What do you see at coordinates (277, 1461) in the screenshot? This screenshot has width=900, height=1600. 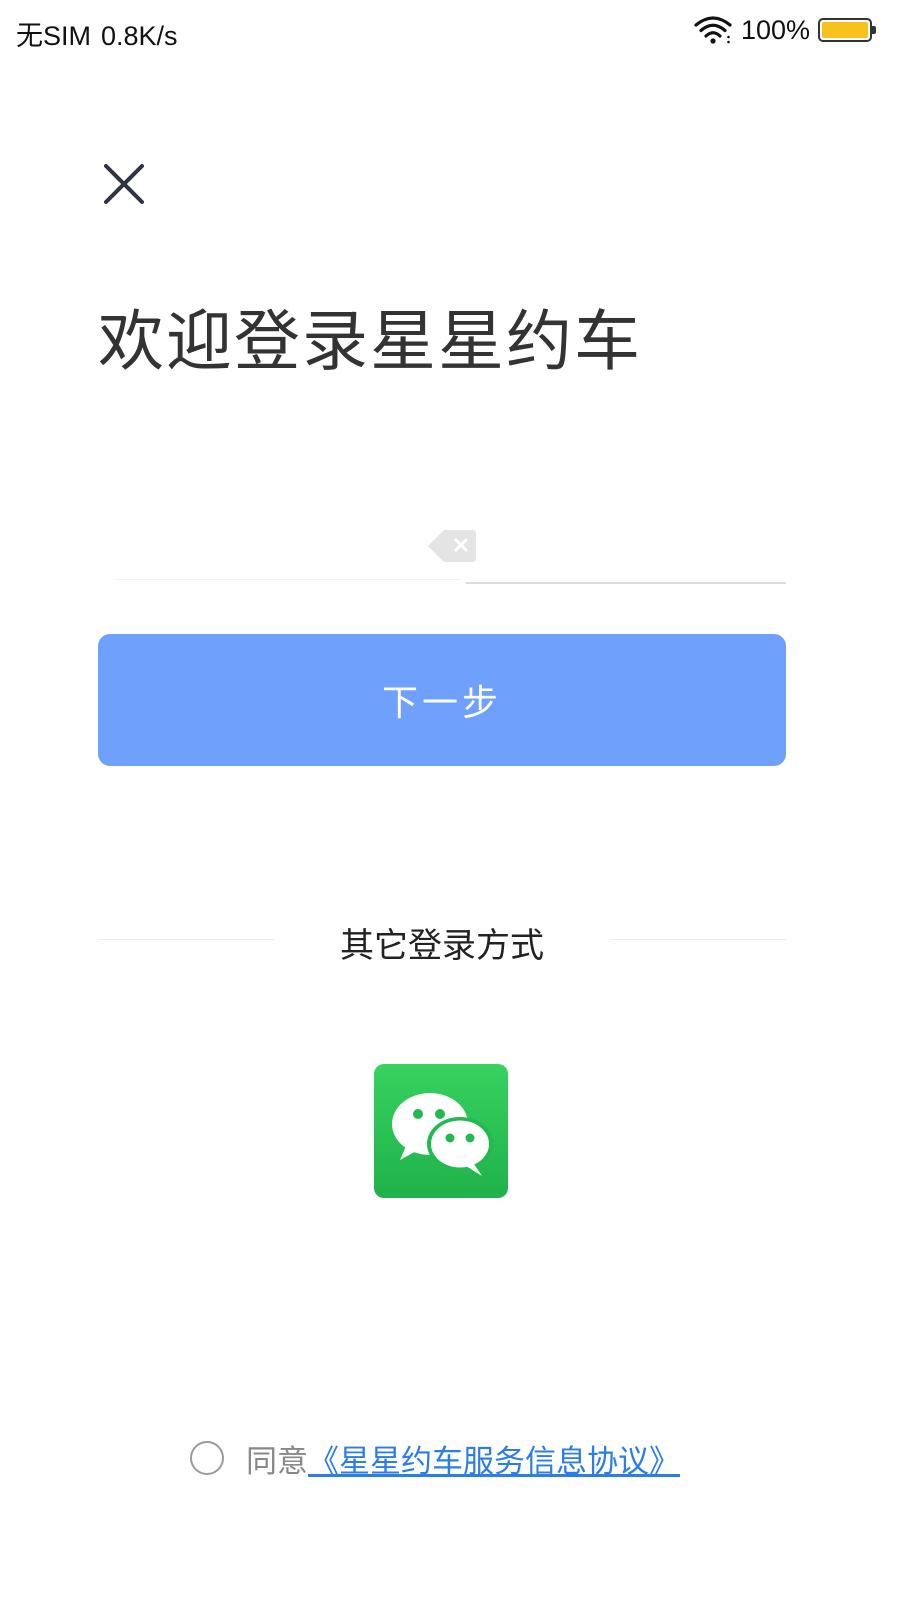 I see `agree-prefix: 同意` at bounding box center [277, 1461].